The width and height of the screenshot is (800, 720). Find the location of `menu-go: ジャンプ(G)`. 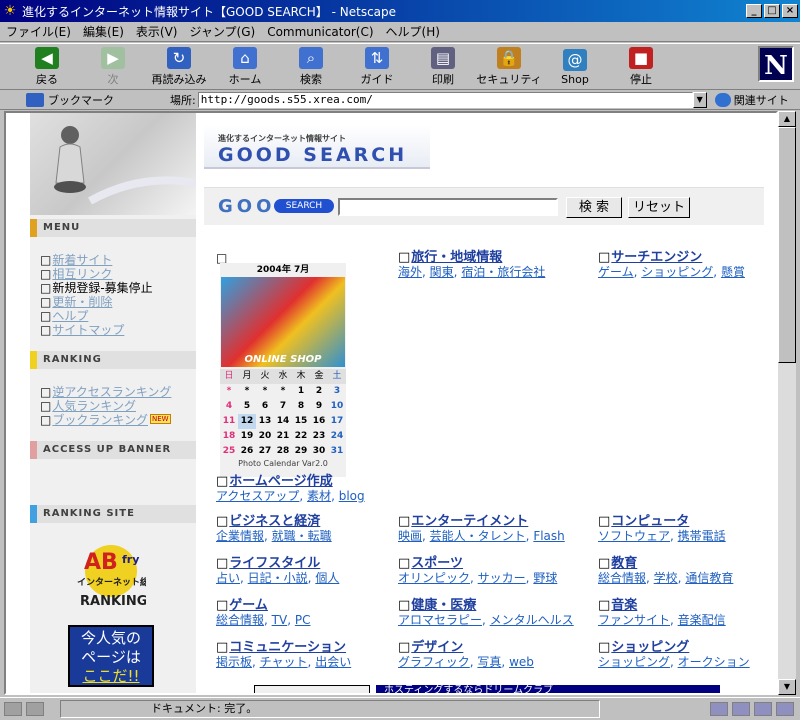

menu-go: ジャンプ(G) is located at coordinates (222, 31).